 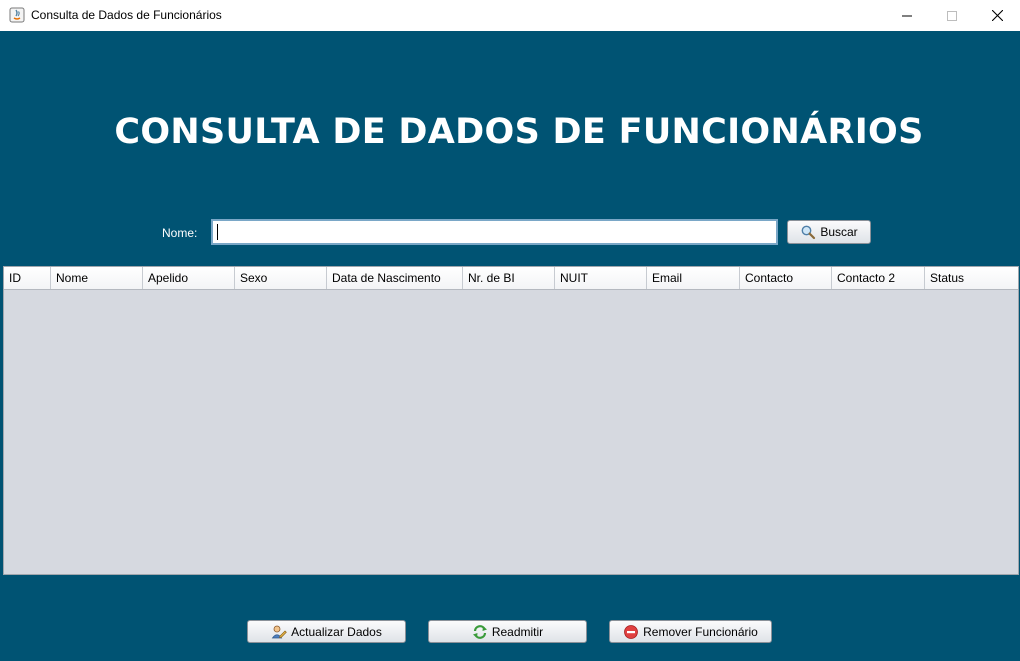 What do you see at coordinates (480, 632) in the screenshot?
I see `refresh-icon` at bounding box center [480, 632].